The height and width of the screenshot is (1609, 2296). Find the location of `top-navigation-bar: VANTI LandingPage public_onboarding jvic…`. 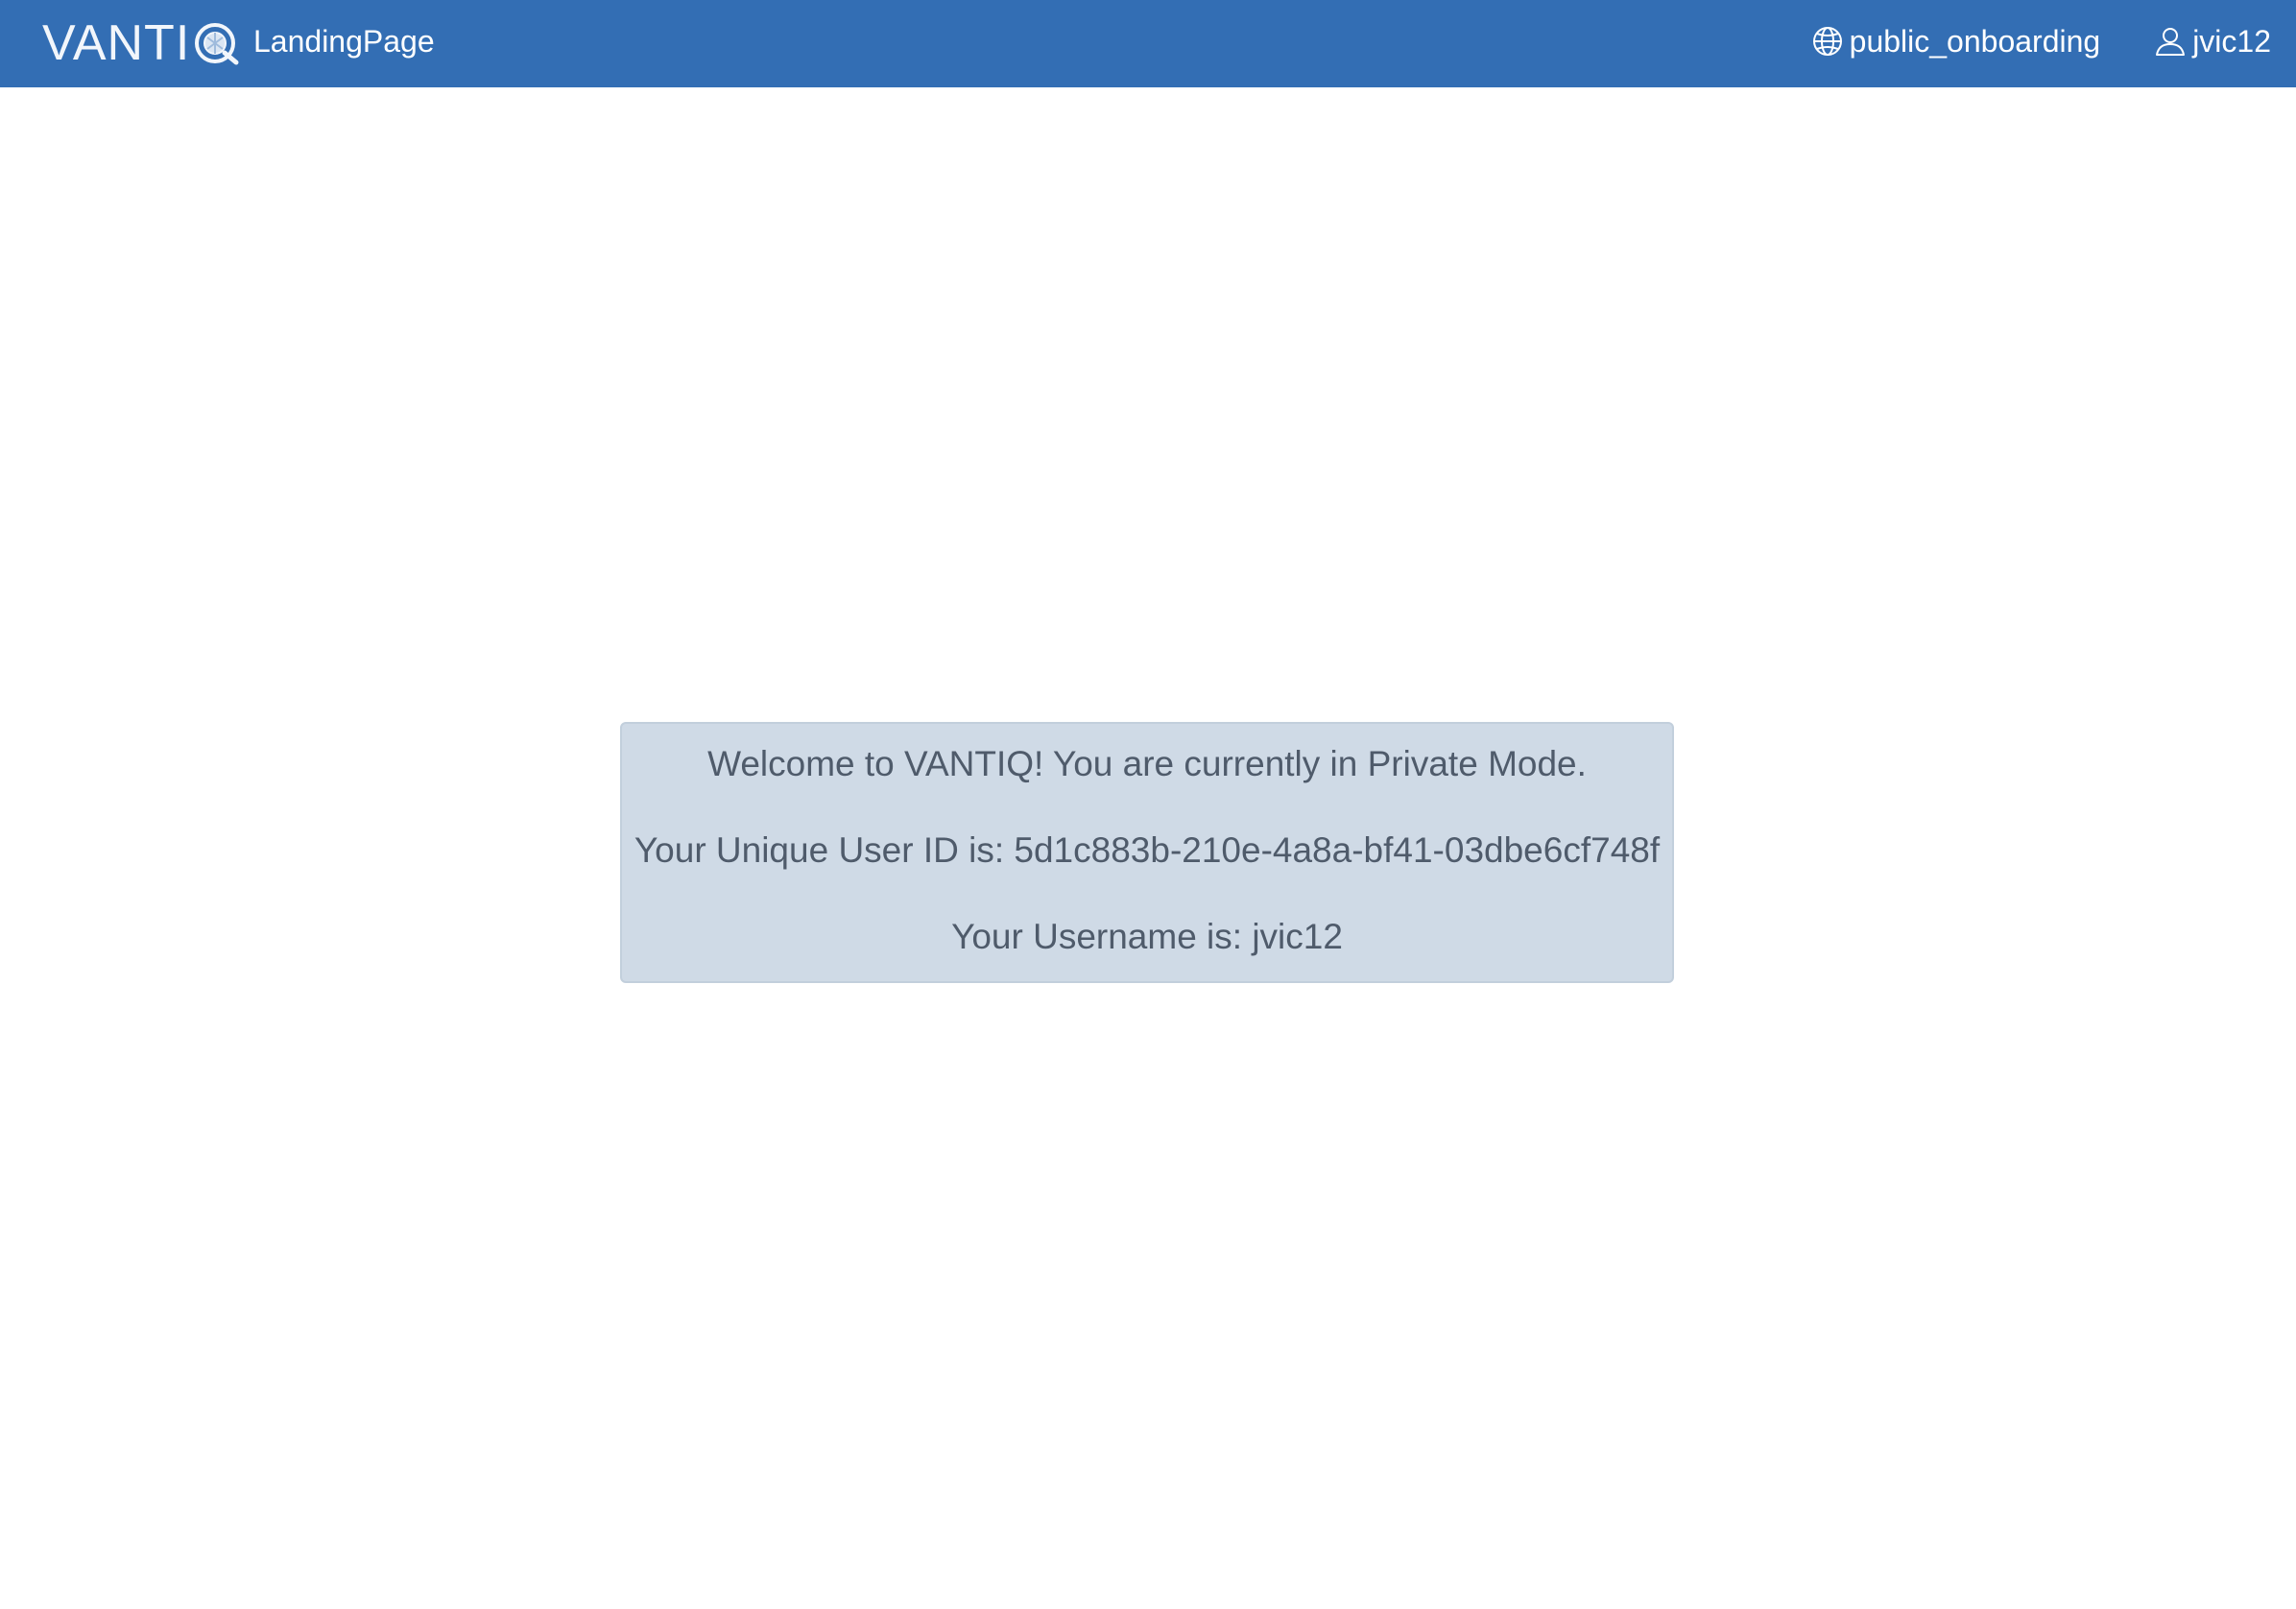

top-navigation-bar: VANTI LandingPage public_onboarding jvic… is located at coordinates (1148, 43).